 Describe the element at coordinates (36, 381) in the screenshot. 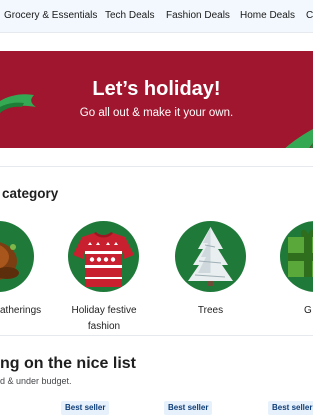

I see `nice-list-subtitle: d & under budget.` at that location.